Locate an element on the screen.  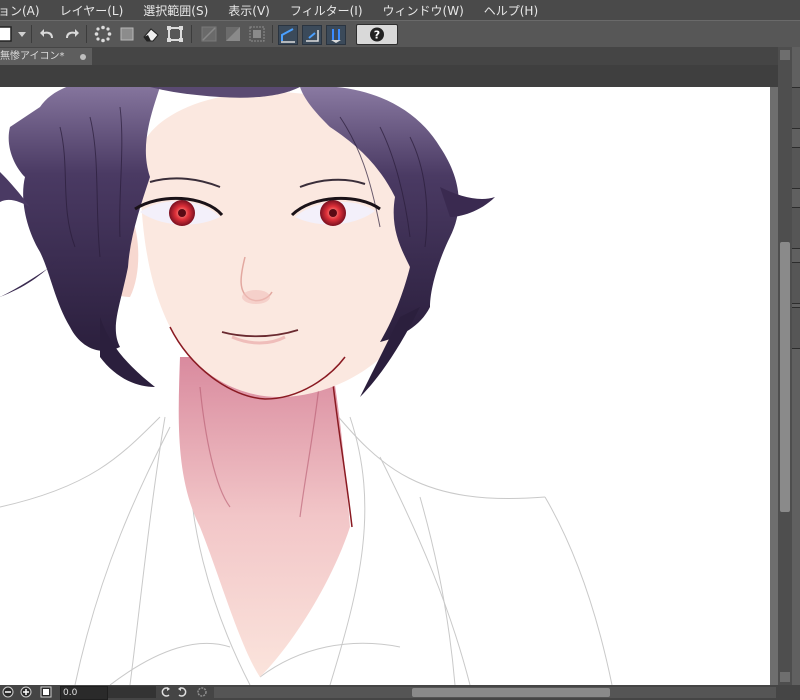
status-bar: 0.0 is located at coordinates (400, 692).